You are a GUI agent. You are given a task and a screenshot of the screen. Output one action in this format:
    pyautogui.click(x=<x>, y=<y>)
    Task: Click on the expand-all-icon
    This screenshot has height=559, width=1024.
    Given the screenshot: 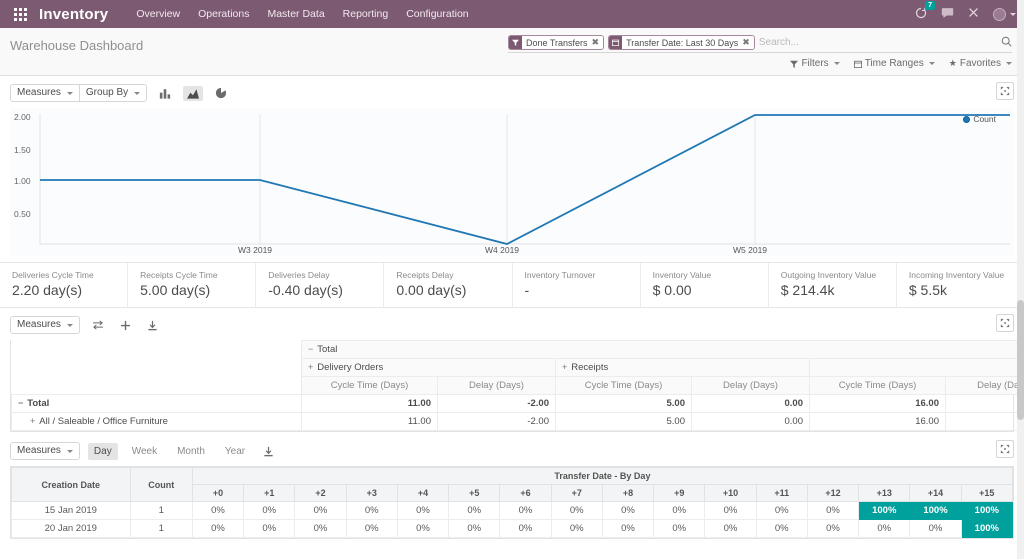 What is the action you would take?
    pyautogui.click(x=125, y=325)
    